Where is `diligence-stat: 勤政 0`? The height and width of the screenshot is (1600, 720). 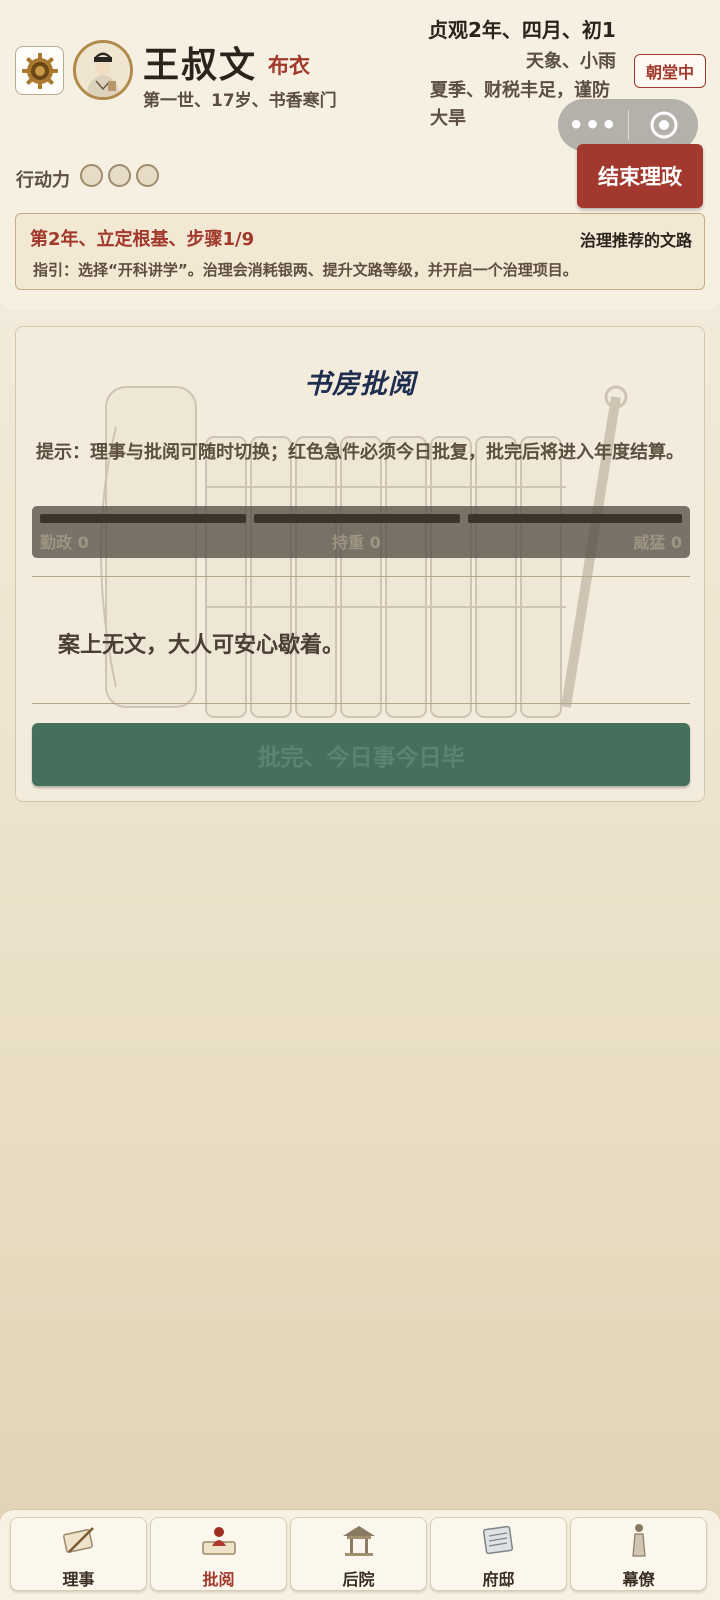 diligence-stat: 勤政 0 is located at coordinates (64, 542).